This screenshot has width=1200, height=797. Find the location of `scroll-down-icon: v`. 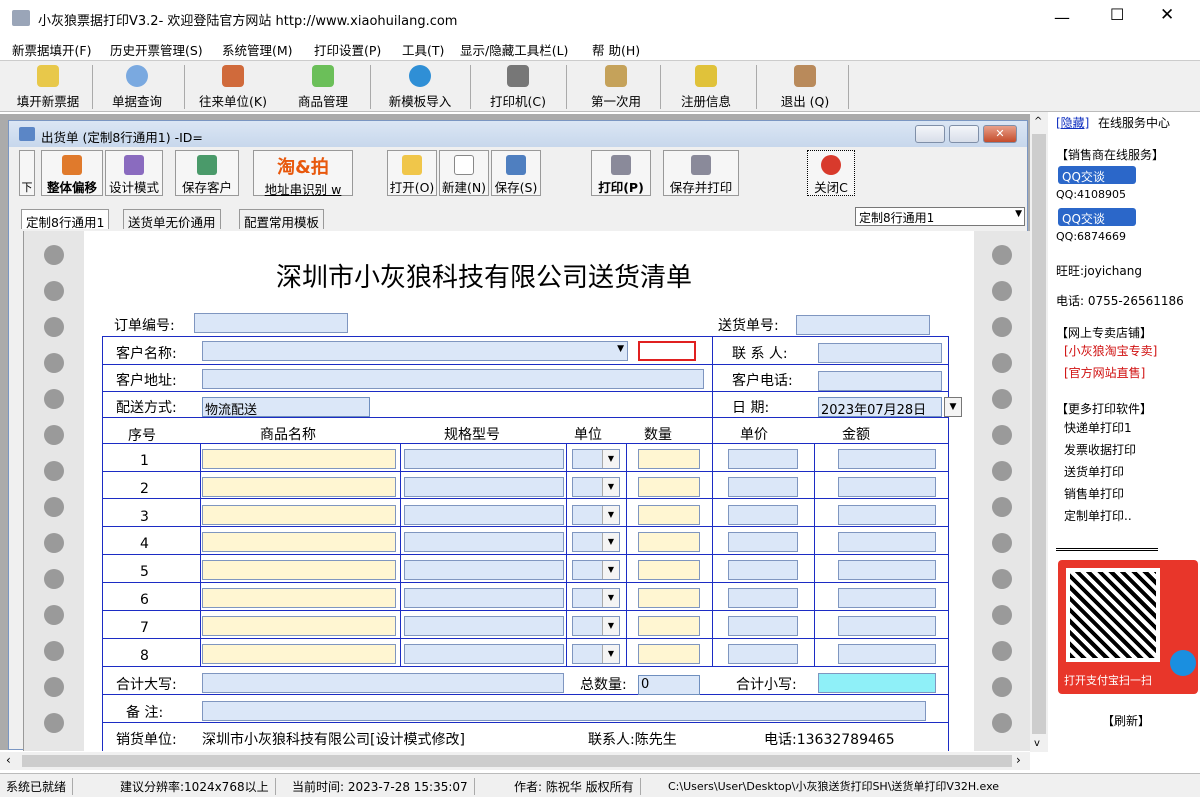

scroll-down-icon: v is located at coordinates (1037, 743).